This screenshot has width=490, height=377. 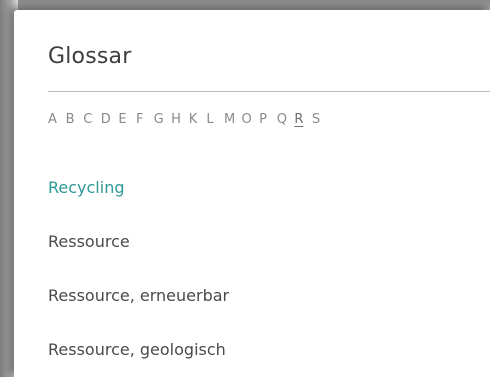 What do you see at coordinates (215, 119) in the screenshot?
I see `letter-link-l: L` at bounding box center [215, 119].